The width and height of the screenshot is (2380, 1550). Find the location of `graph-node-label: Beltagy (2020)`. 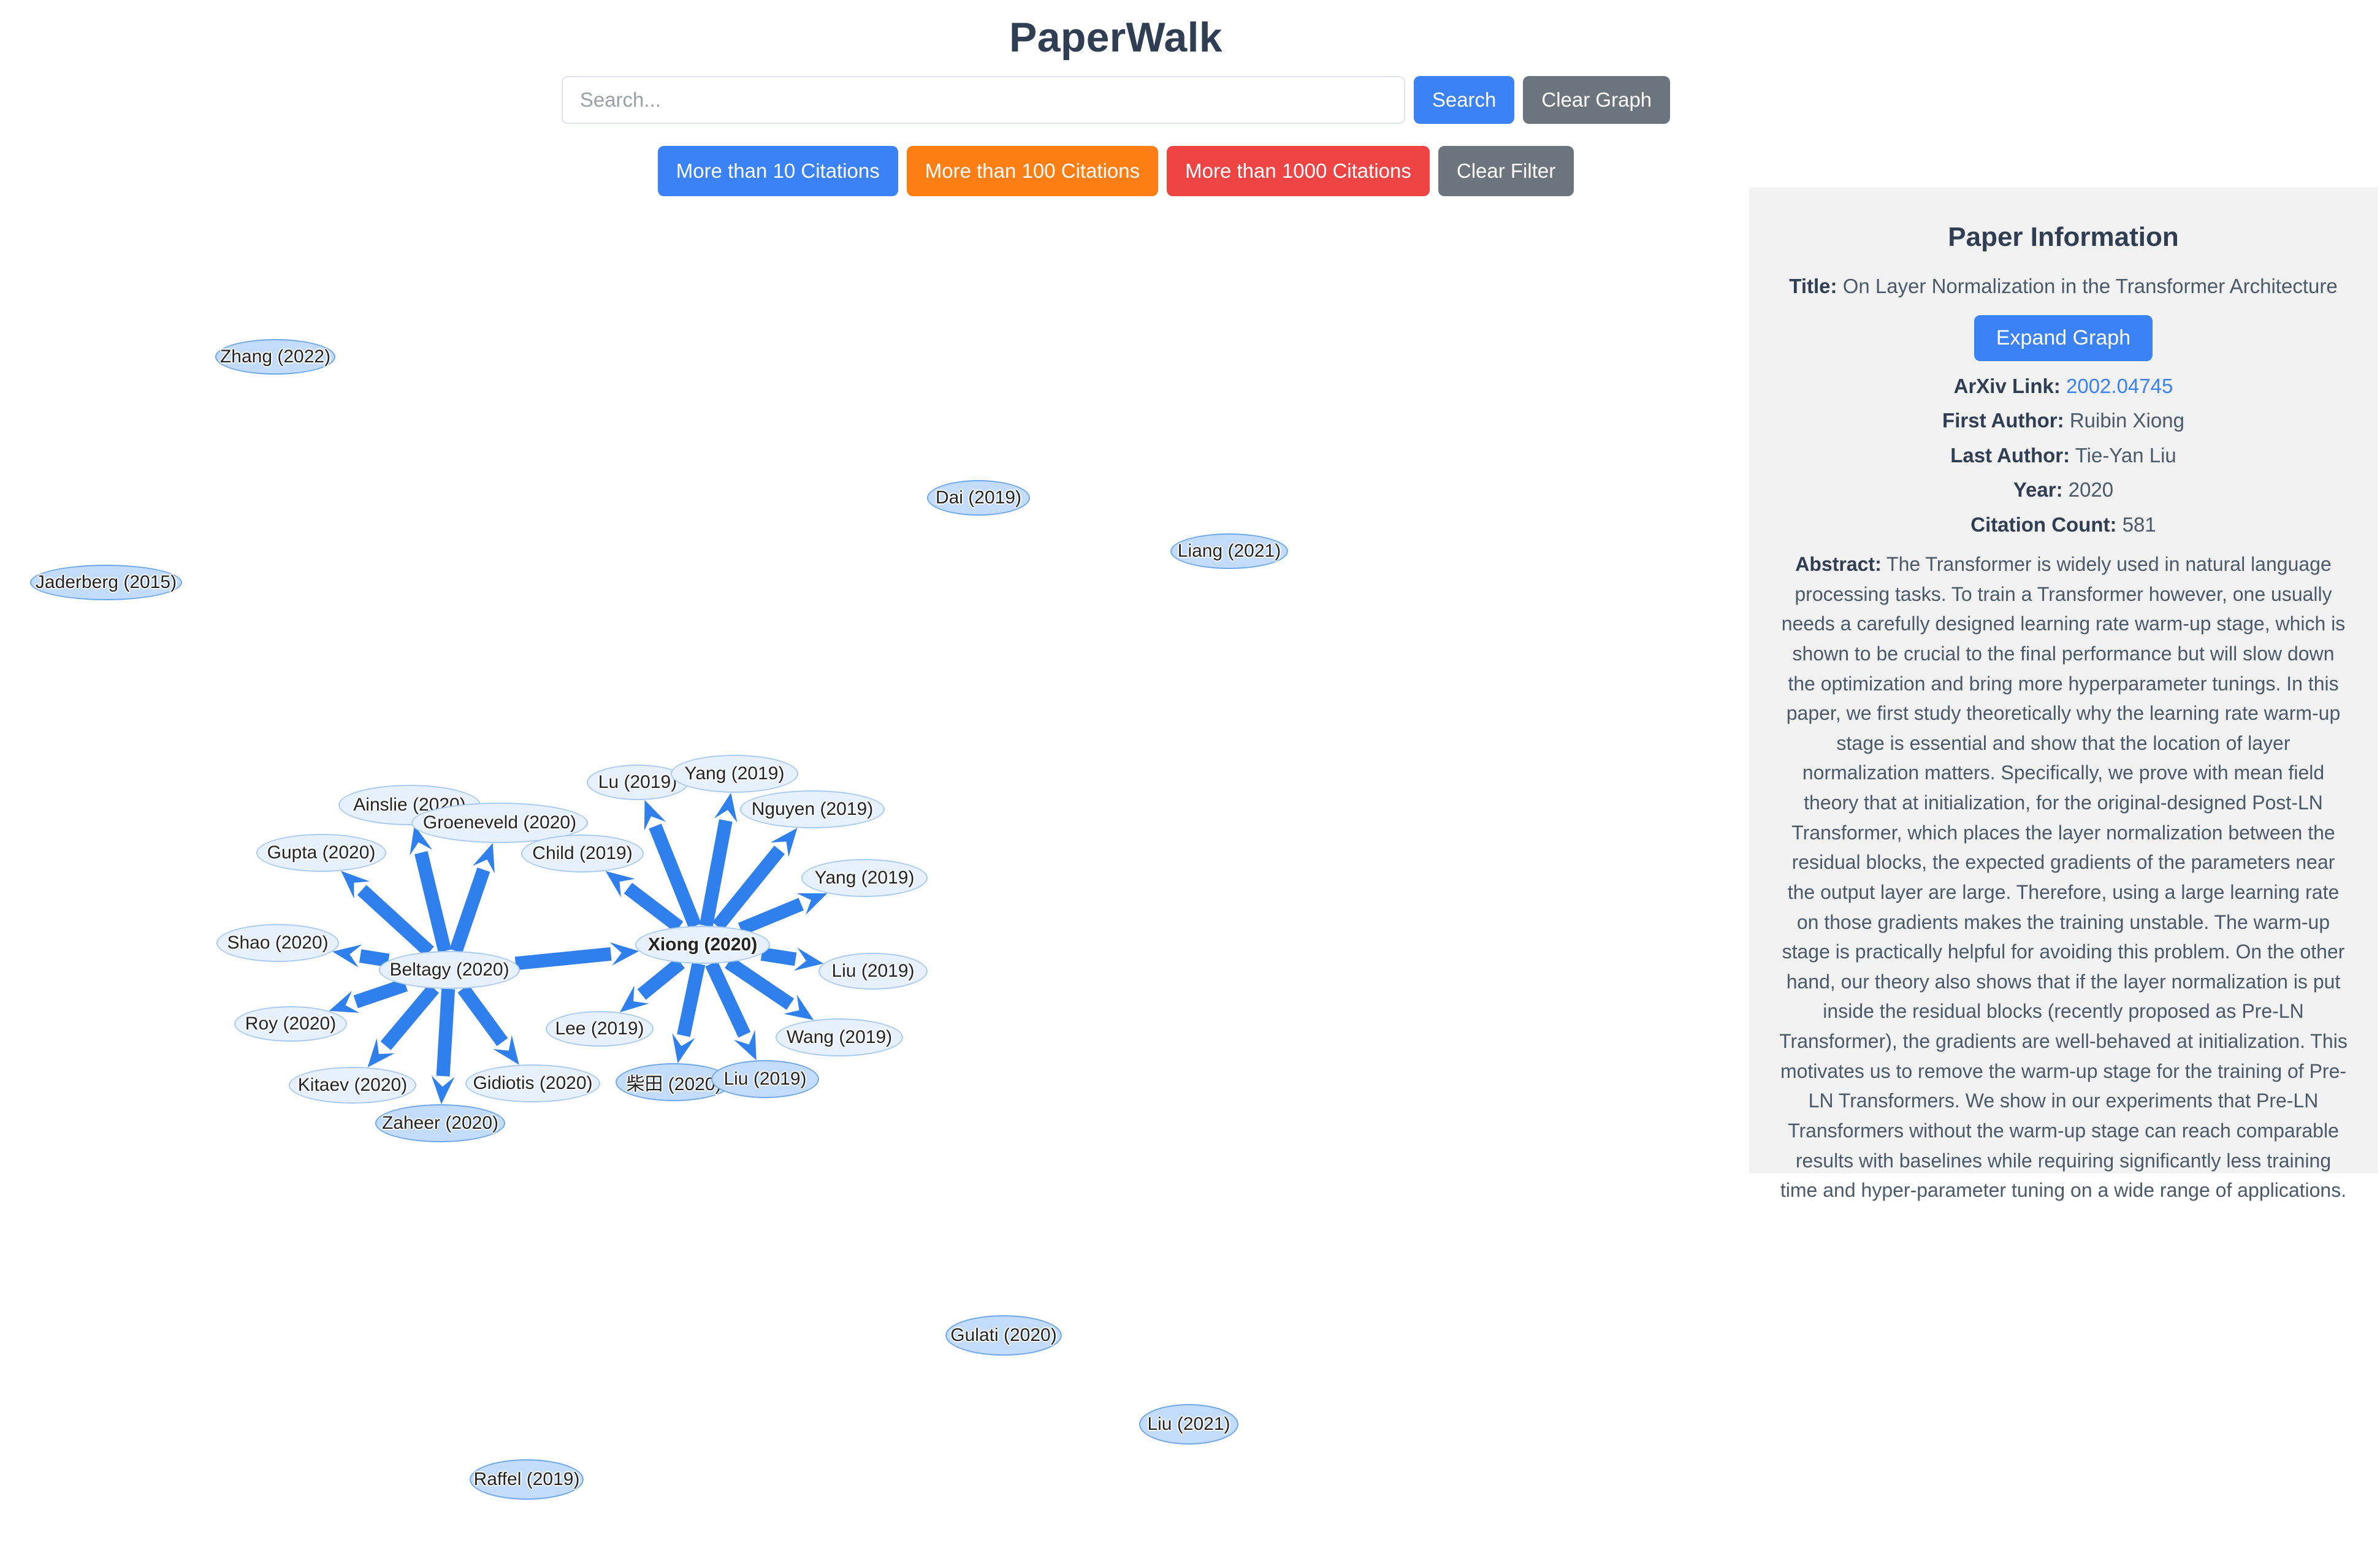

graph-node-label: Beltagy (2020) is located at coordinates (449, 970).